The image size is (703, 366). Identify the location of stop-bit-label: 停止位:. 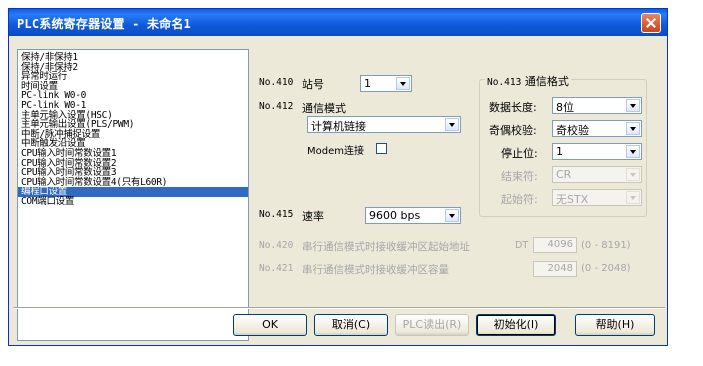
(519, 153).